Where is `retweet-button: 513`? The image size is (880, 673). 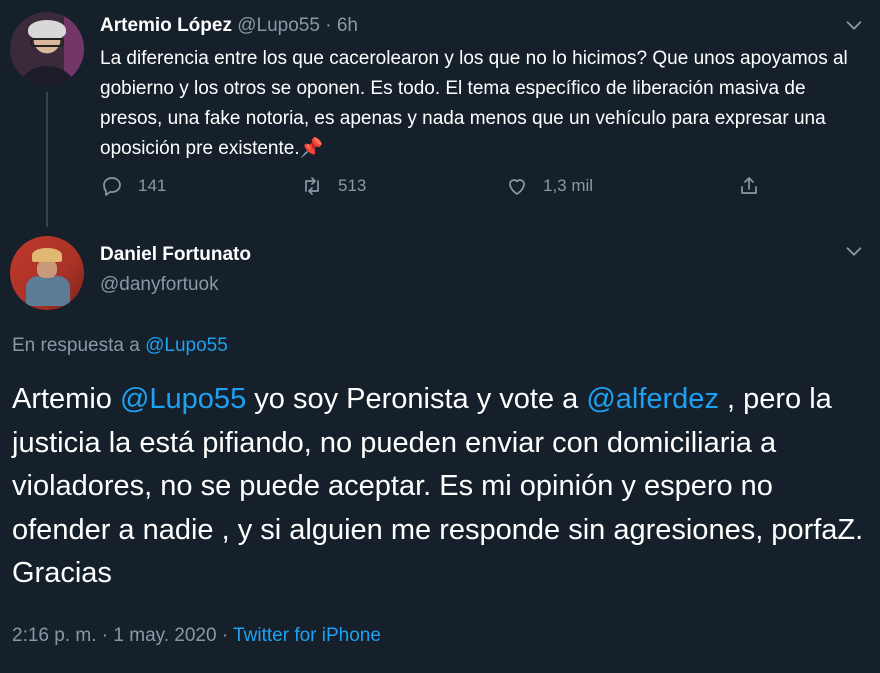 retweet-button: 513 is located at coordinates (333, 186).